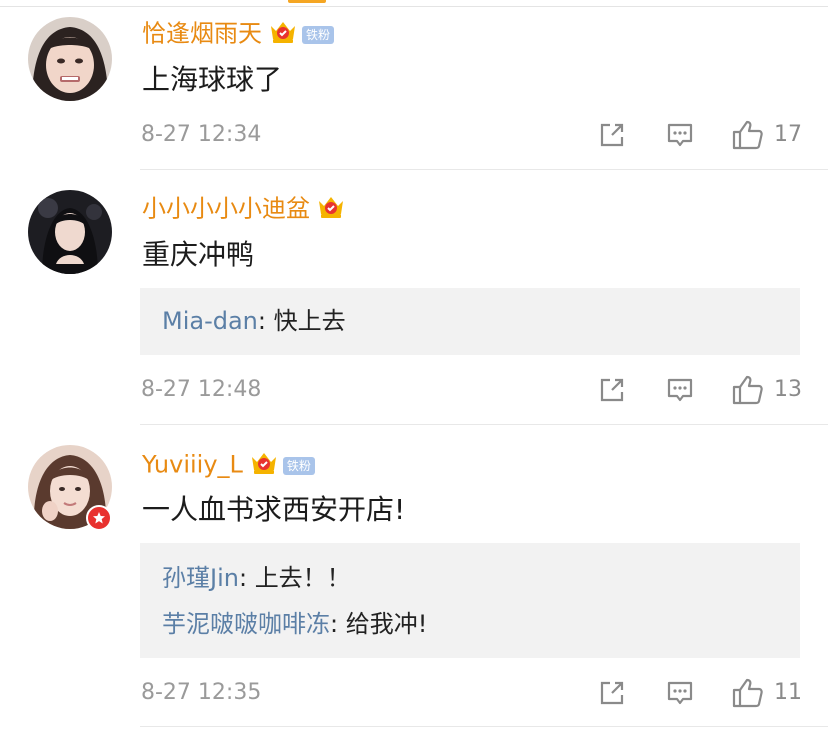 The height and width of the screenshot is (729, 828). Describe the element at coordinates (274, 509) in the screenshot. I see `comment-text: 一人血书求西安开店!` at that location.